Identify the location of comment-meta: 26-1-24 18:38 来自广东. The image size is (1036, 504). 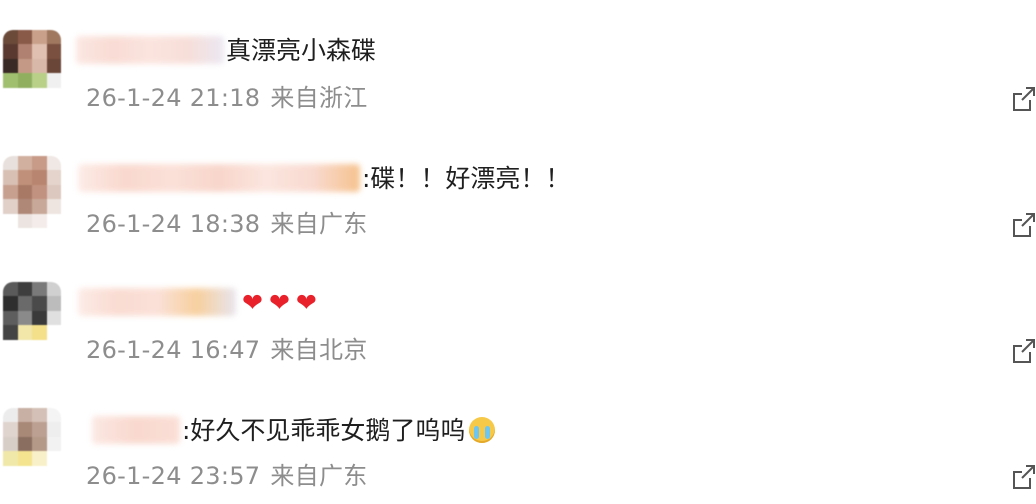
(227, 224).